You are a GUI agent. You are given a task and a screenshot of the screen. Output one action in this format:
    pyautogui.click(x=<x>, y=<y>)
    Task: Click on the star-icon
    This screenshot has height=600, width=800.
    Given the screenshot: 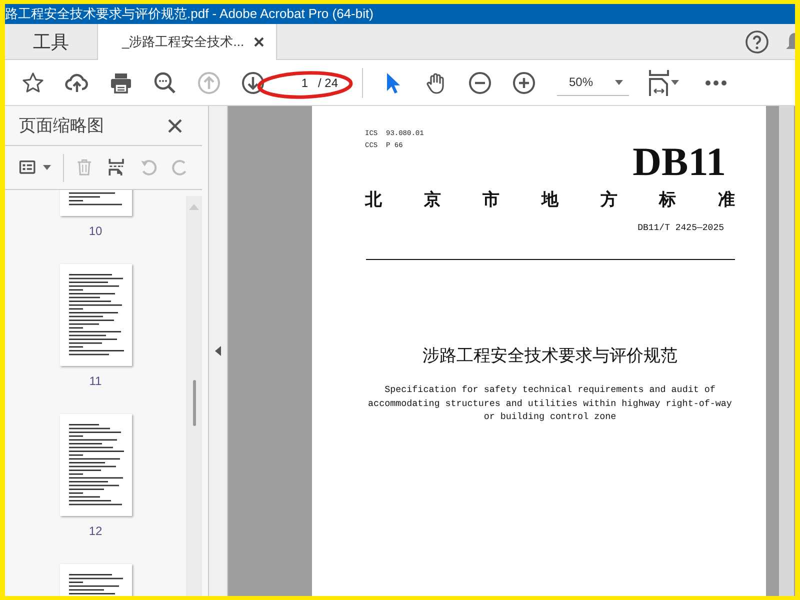 What is the action you would take?
    pyautogui.click(x=33, y=82)
    